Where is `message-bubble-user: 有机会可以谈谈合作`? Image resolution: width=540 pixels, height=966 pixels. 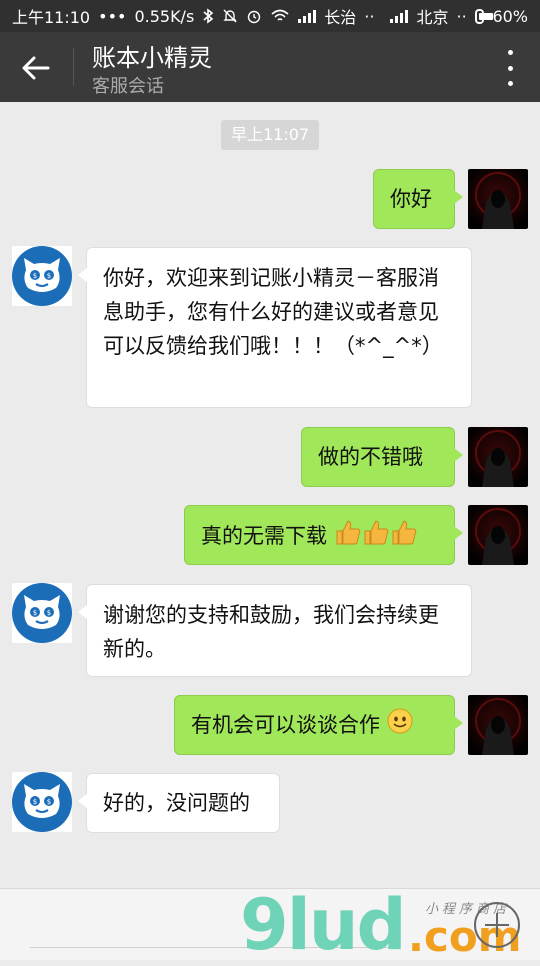 message-bubble-user: 有机会可以谈谈合作 is located at coordinates (318, 725).